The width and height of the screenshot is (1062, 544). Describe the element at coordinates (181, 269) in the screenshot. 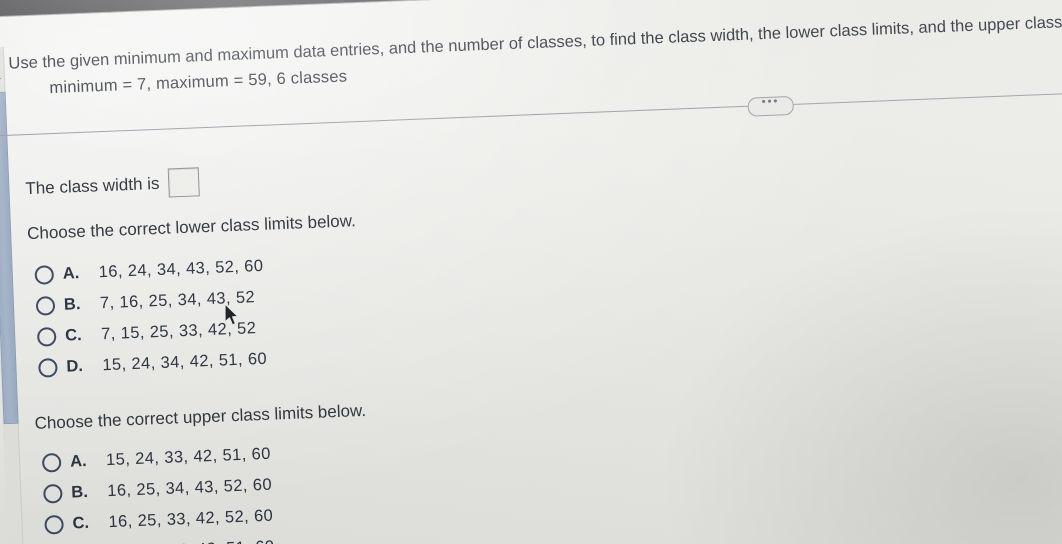

I see `choice-values: 16, 24, 34, 43, 52, 60` at that location.